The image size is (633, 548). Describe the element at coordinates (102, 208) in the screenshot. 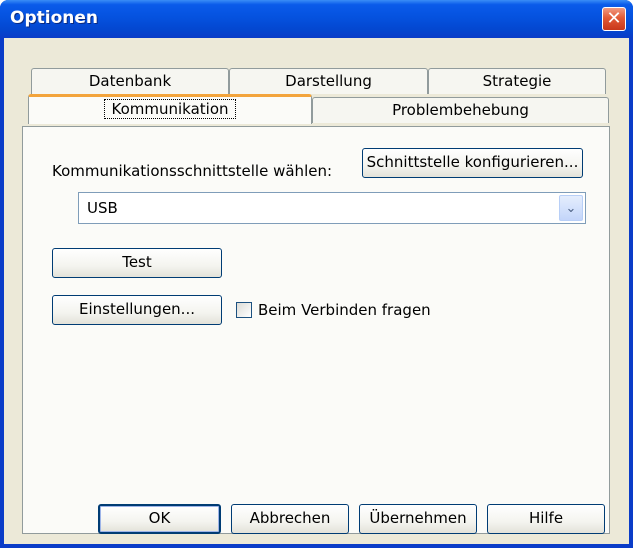

I see `interface-select-value: USB` at that location.